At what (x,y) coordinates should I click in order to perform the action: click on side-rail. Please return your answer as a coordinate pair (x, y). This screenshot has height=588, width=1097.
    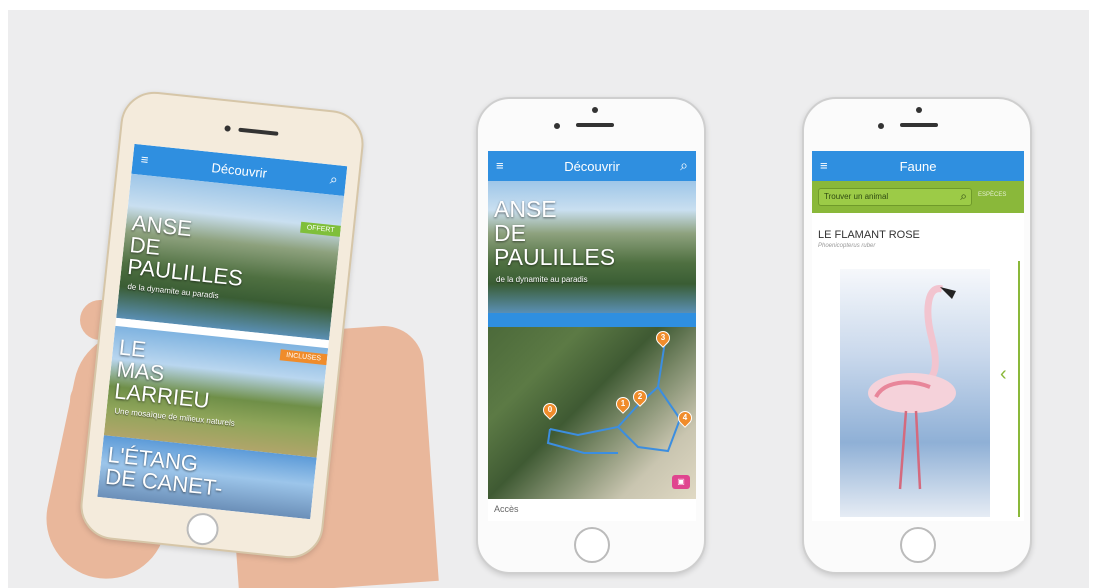
    Looking at the image, I should click on (1019, 389).